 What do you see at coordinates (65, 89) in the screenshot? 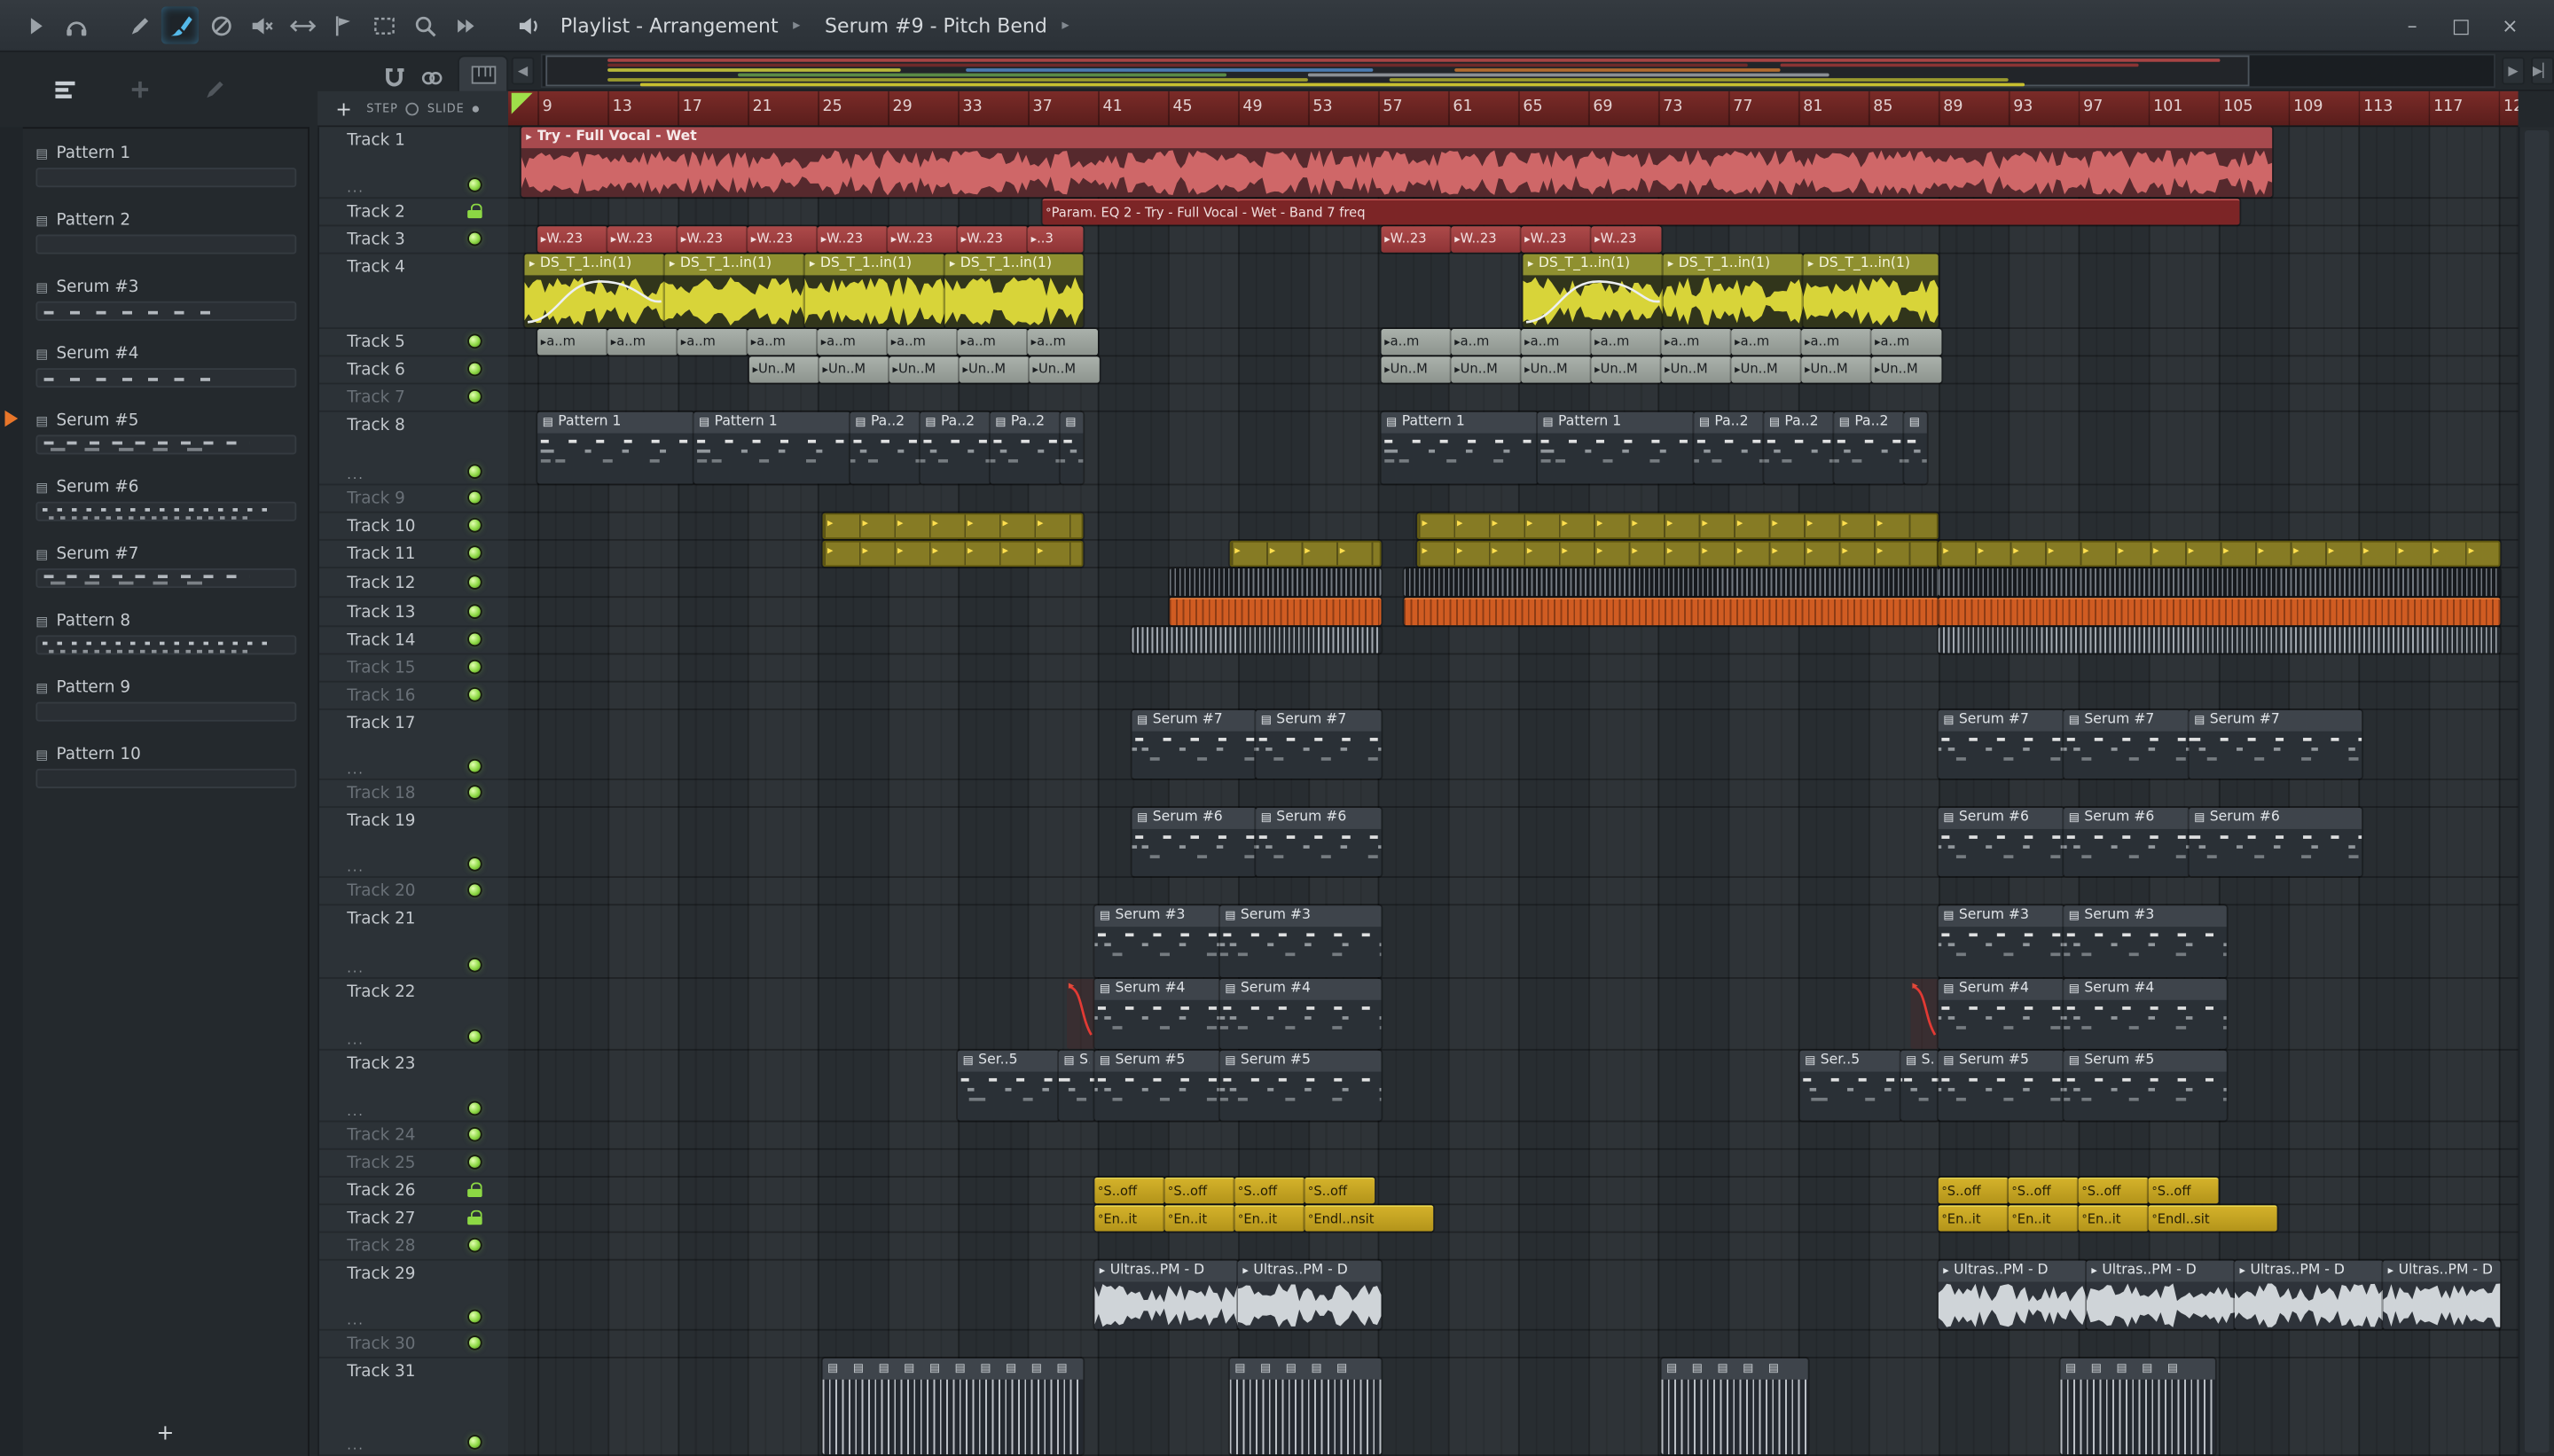
I see `pattern-list-icon` at bounding box center [65, 89].